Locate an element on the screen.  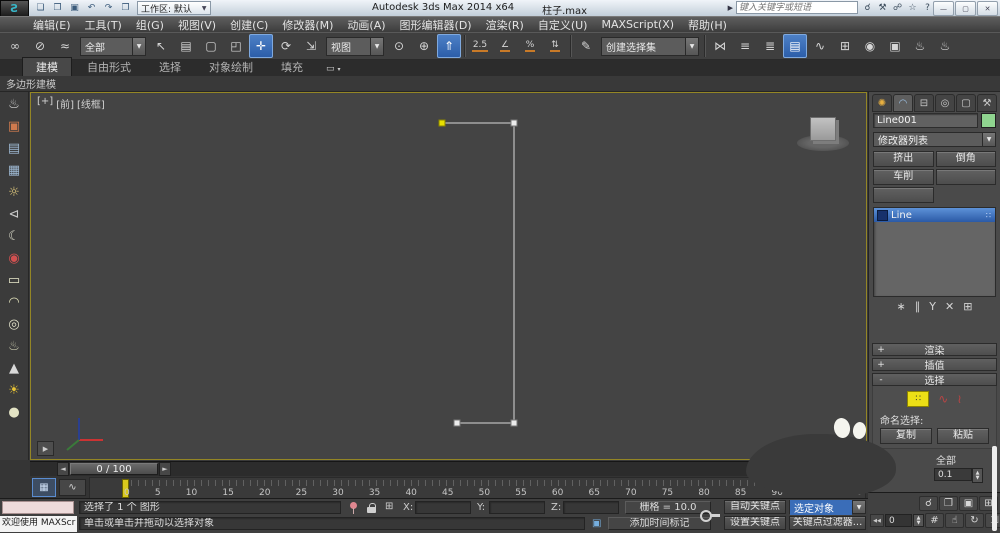
mini-curve-editor-button: ∿ is located at coordinates (72, 487).